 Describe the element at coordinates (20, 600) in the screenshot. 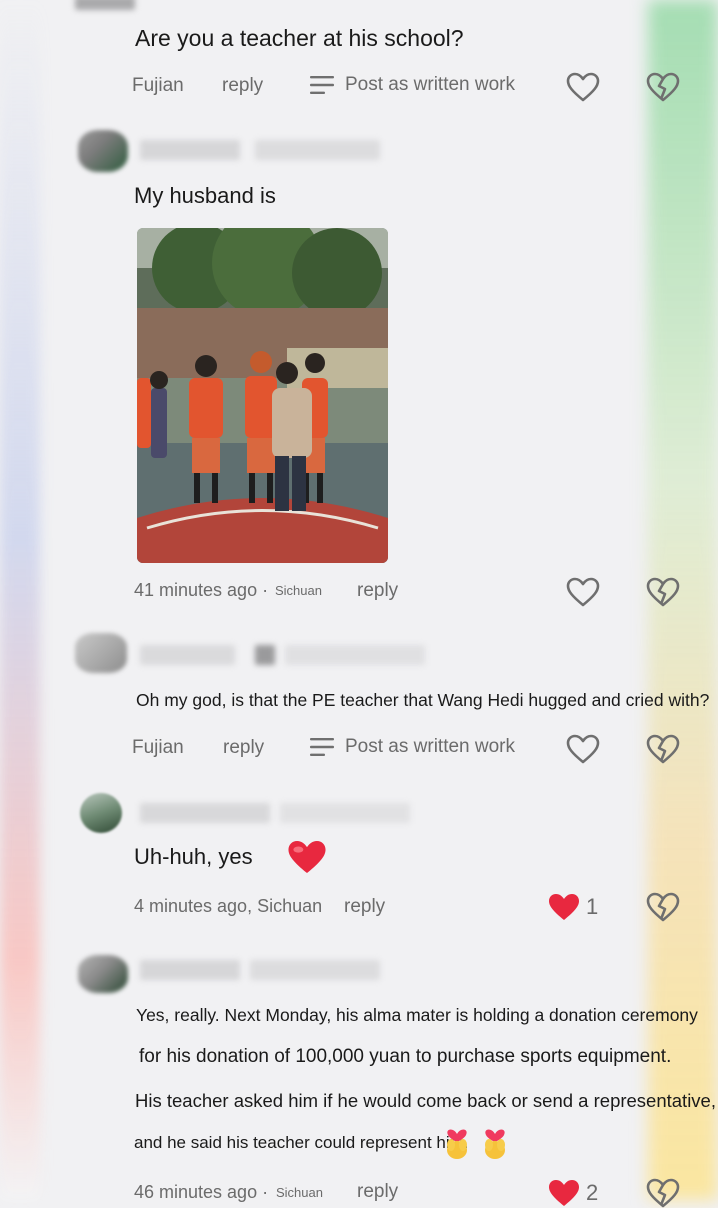

I see `left-edge-gradient` at that location.